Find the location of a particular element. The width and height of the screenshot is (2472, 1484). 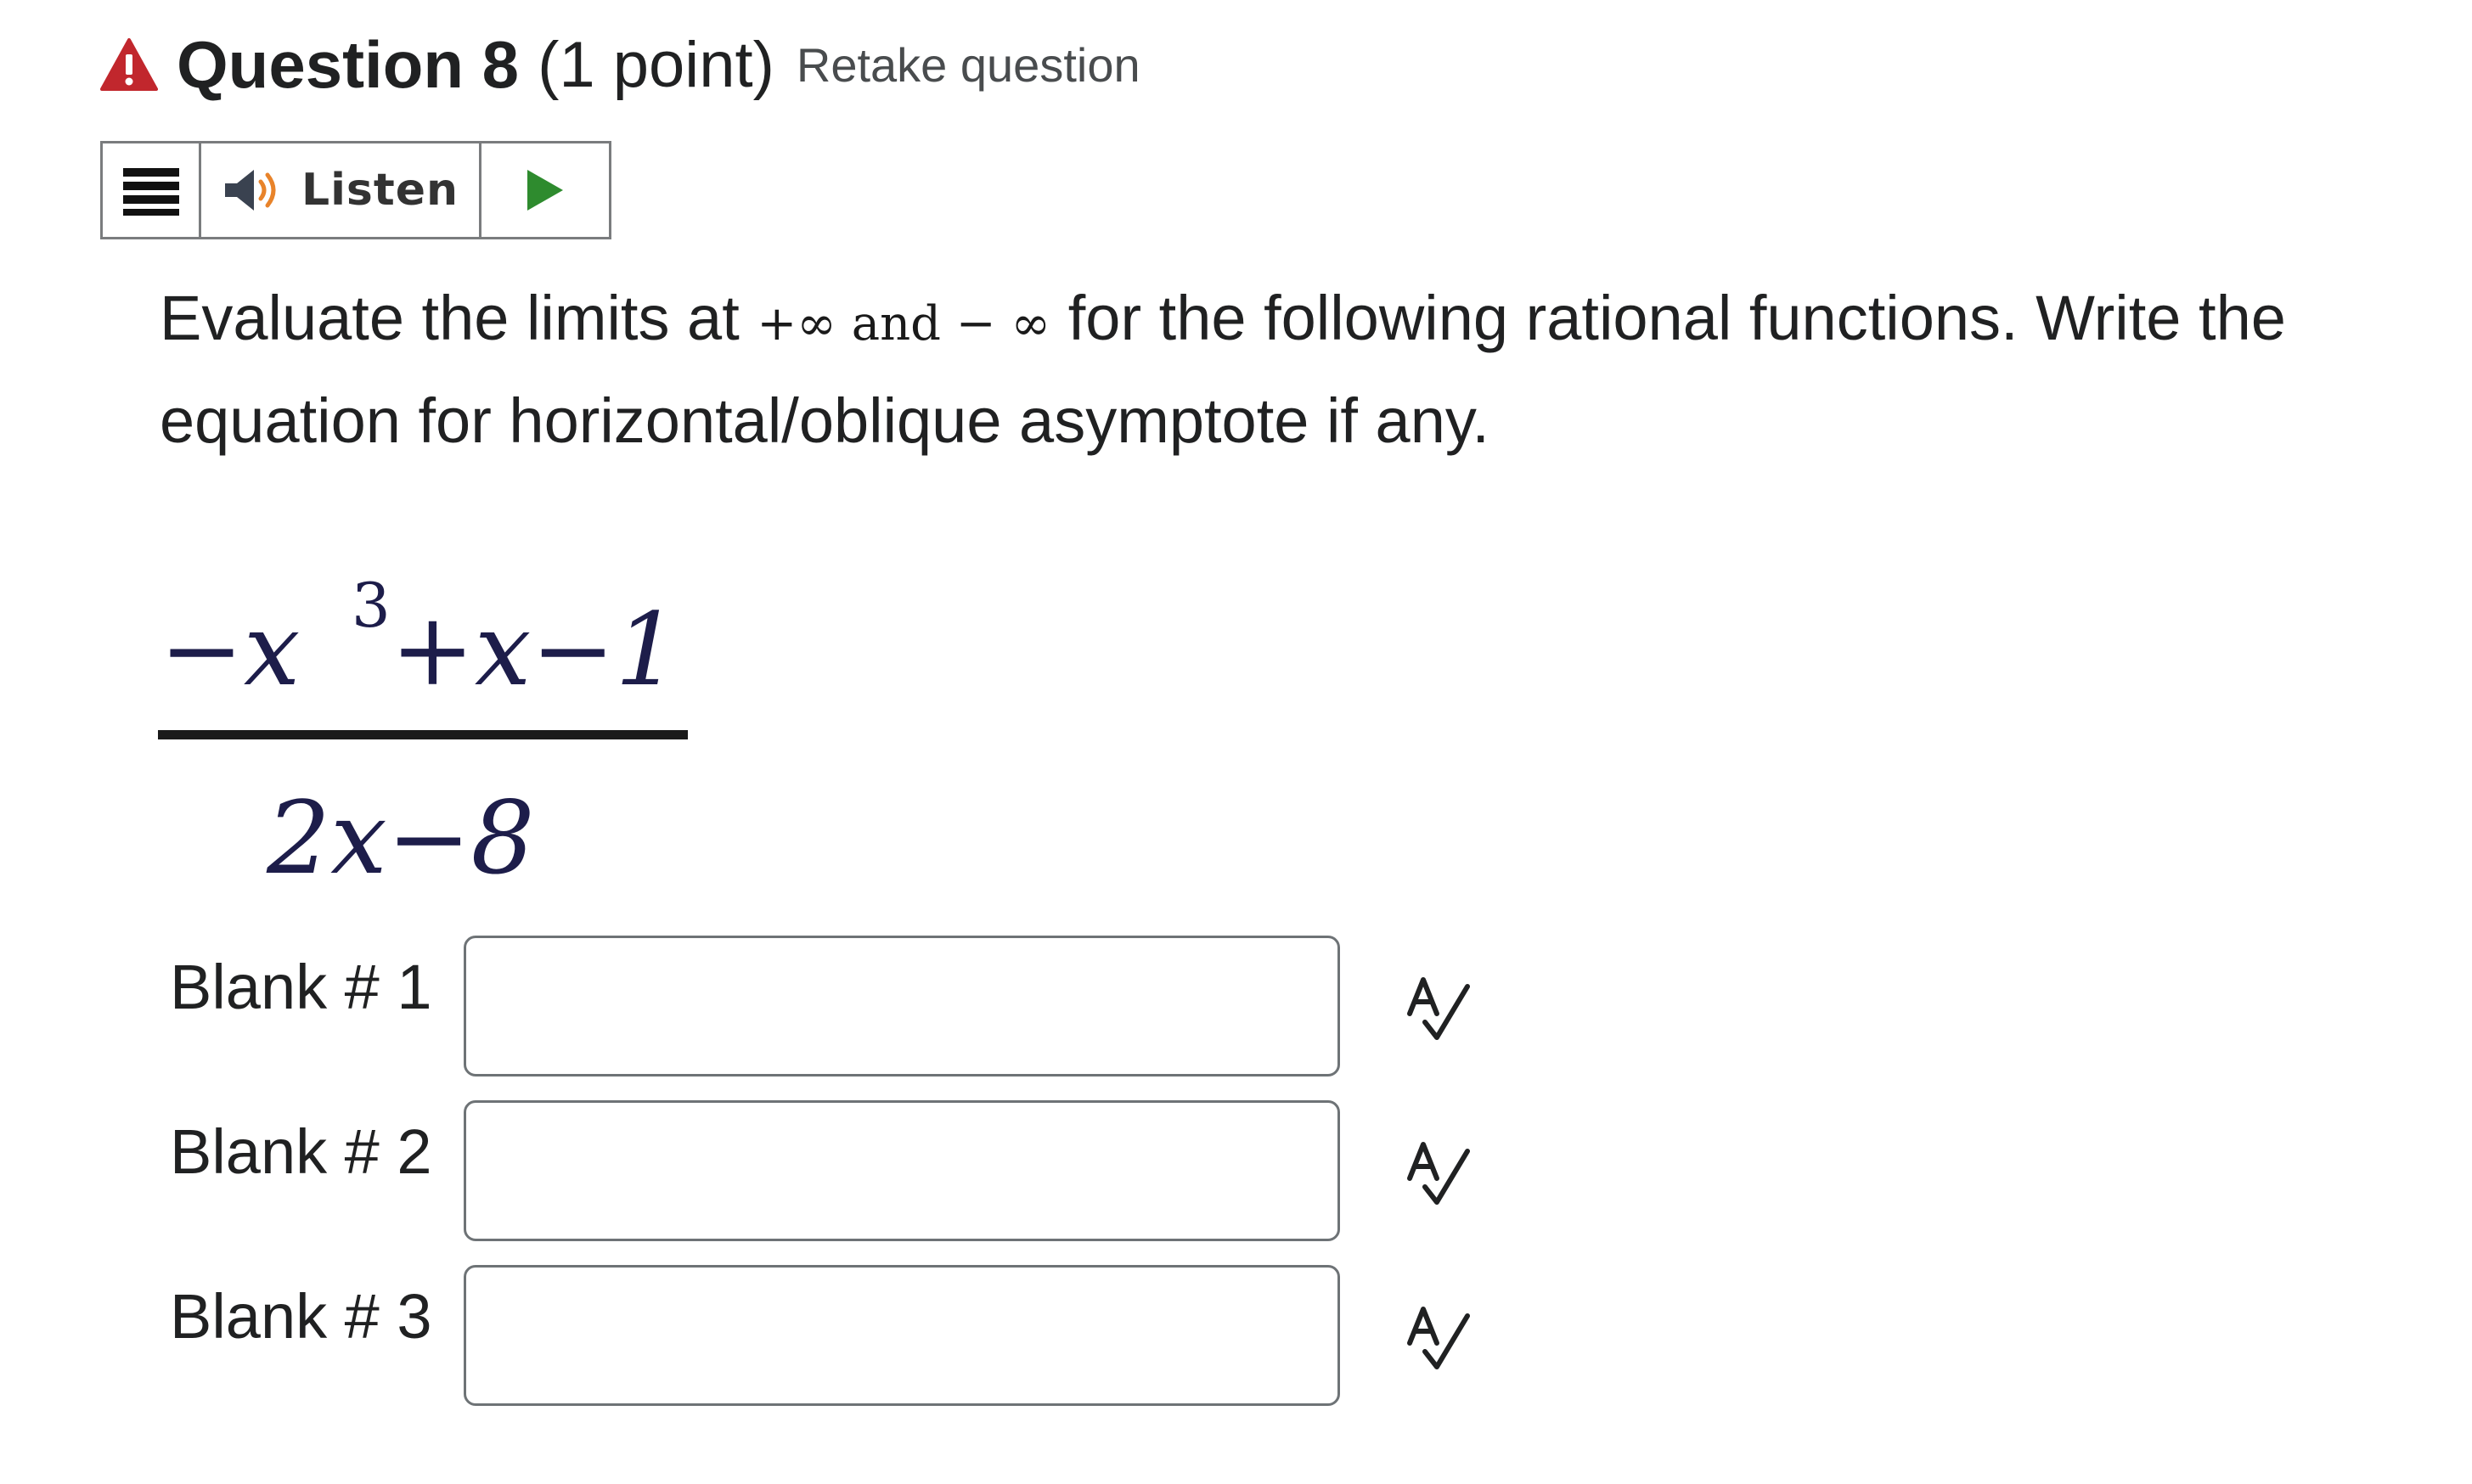

blank-label-2: Blank # 2 is located at coordinates (301, 1151).